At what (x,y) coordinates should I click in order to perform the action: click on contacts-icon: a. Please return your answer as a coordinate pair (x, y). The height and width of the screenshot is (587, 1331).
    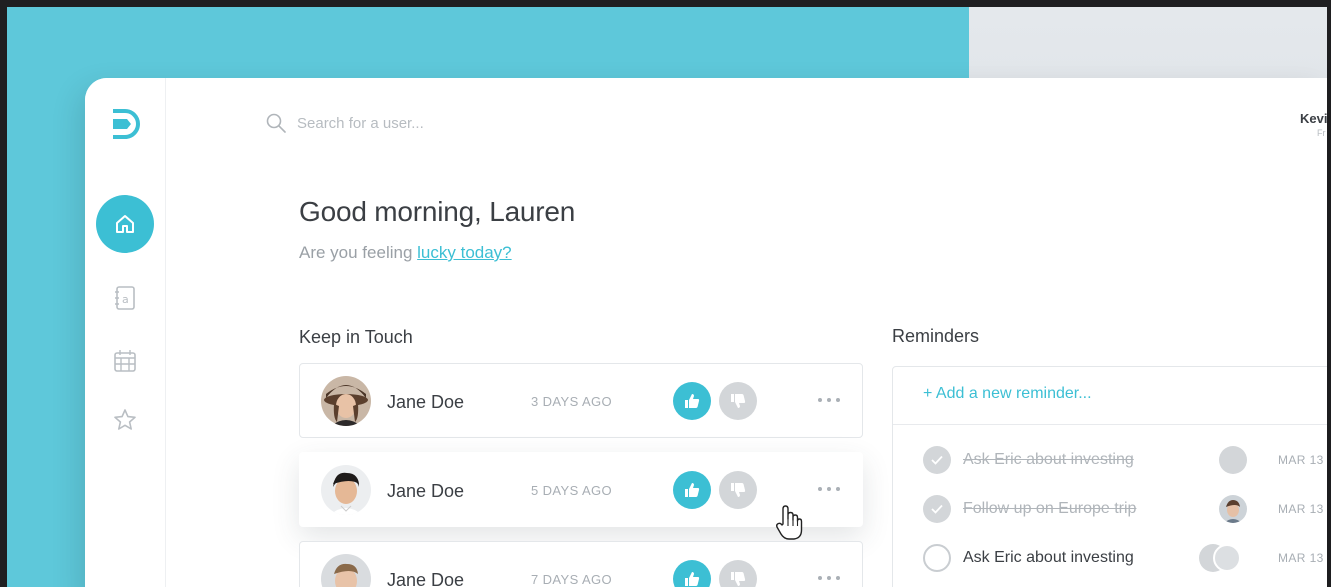
    Looking at the image, I should click on (125, 298).